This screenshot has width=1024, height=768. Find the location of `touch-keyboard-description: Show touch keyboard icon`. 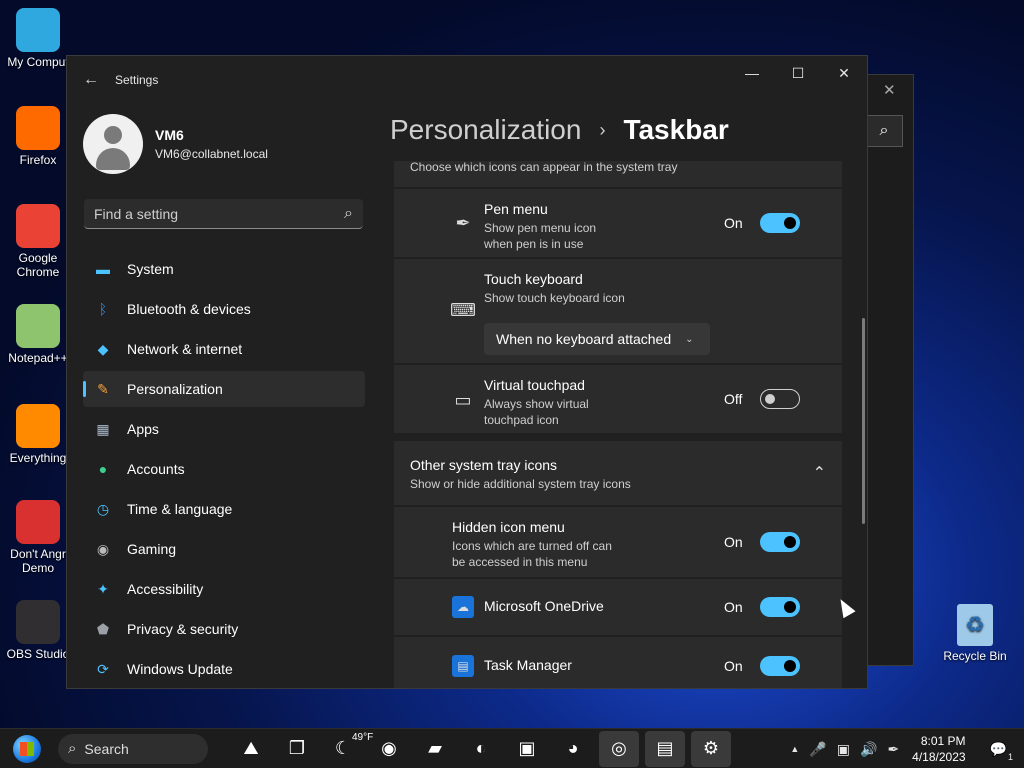

touch-keyboard-description: Show touch keyboard icon is located at coordinates (554, 298).